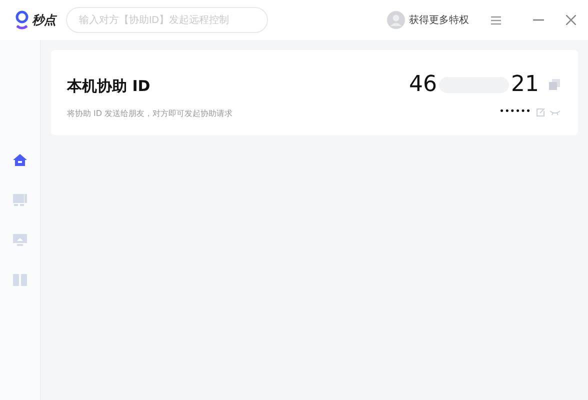 The height and width of the screenshot is (400, 588). What do you see at coordinates (496, 20) in the screenshot?
I see `menu-icon` at bounding box center [496, 20].